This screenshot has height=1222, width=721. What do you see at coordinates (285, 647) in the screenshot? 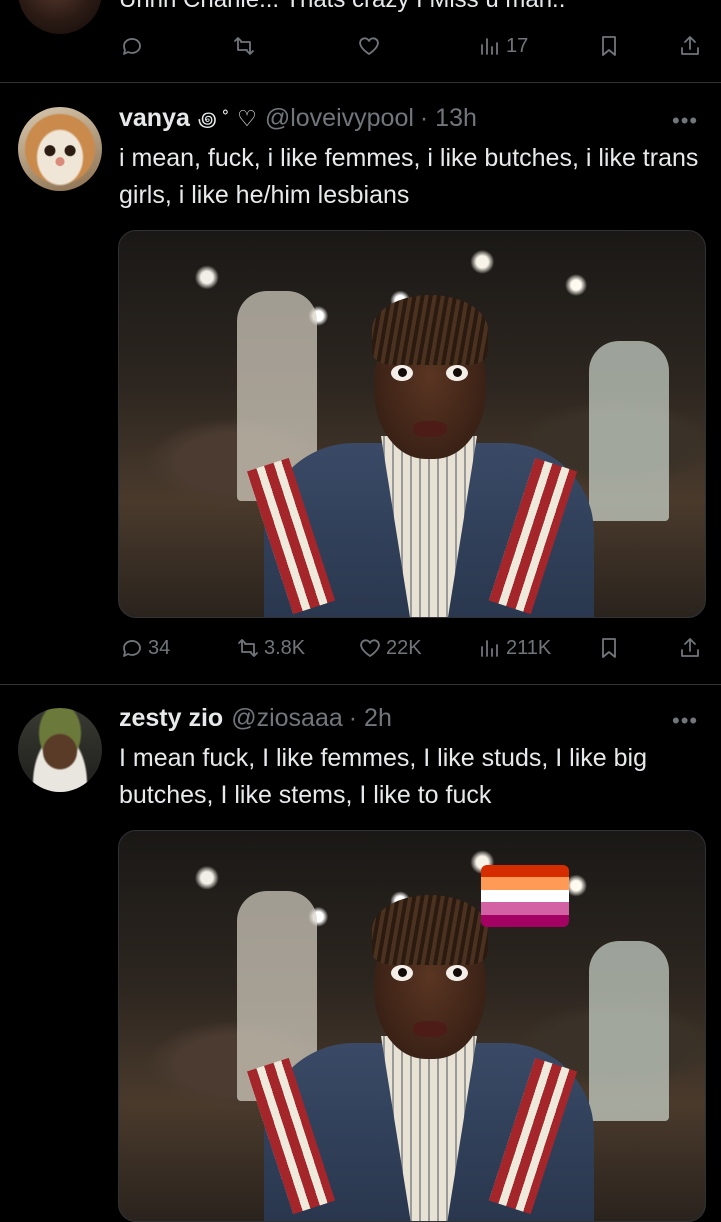
I see `retweet-count: 3.8K` at bounding box center [285, 647].